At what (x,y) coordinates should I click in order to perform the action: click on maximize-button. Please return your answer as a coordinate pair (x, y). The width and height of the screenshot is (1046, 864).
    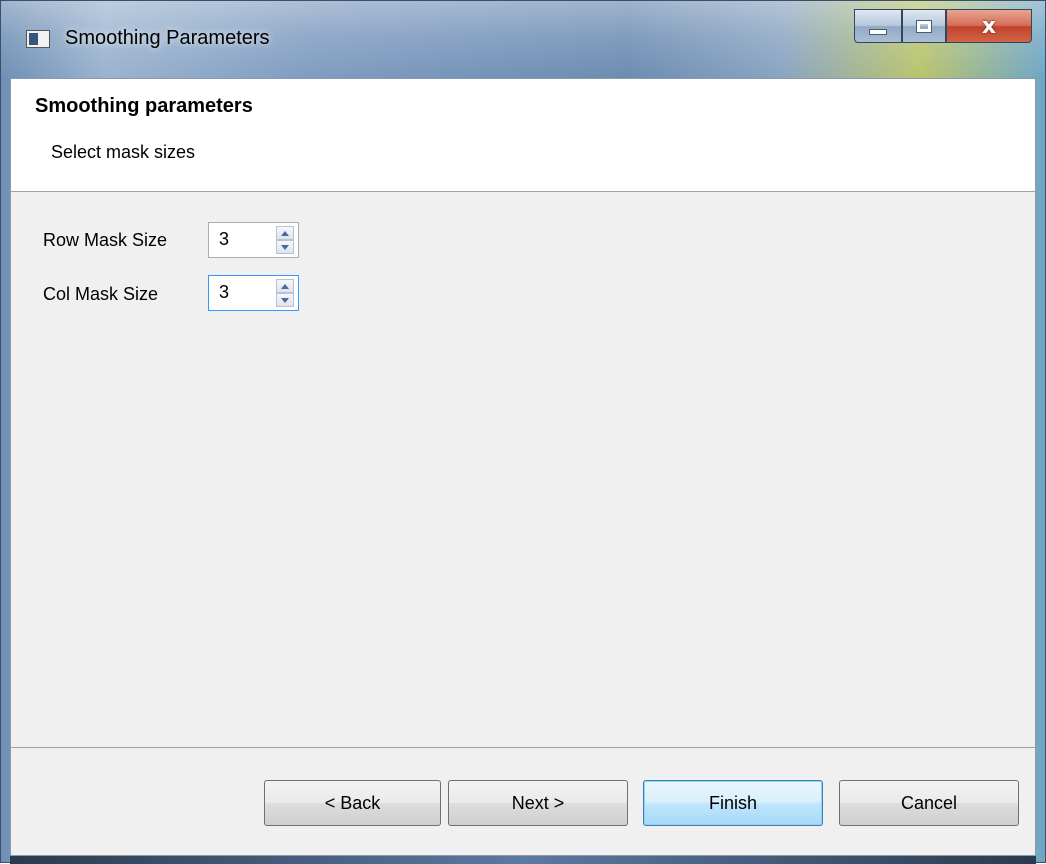
    Looking at the image, I should click on (924, 26).